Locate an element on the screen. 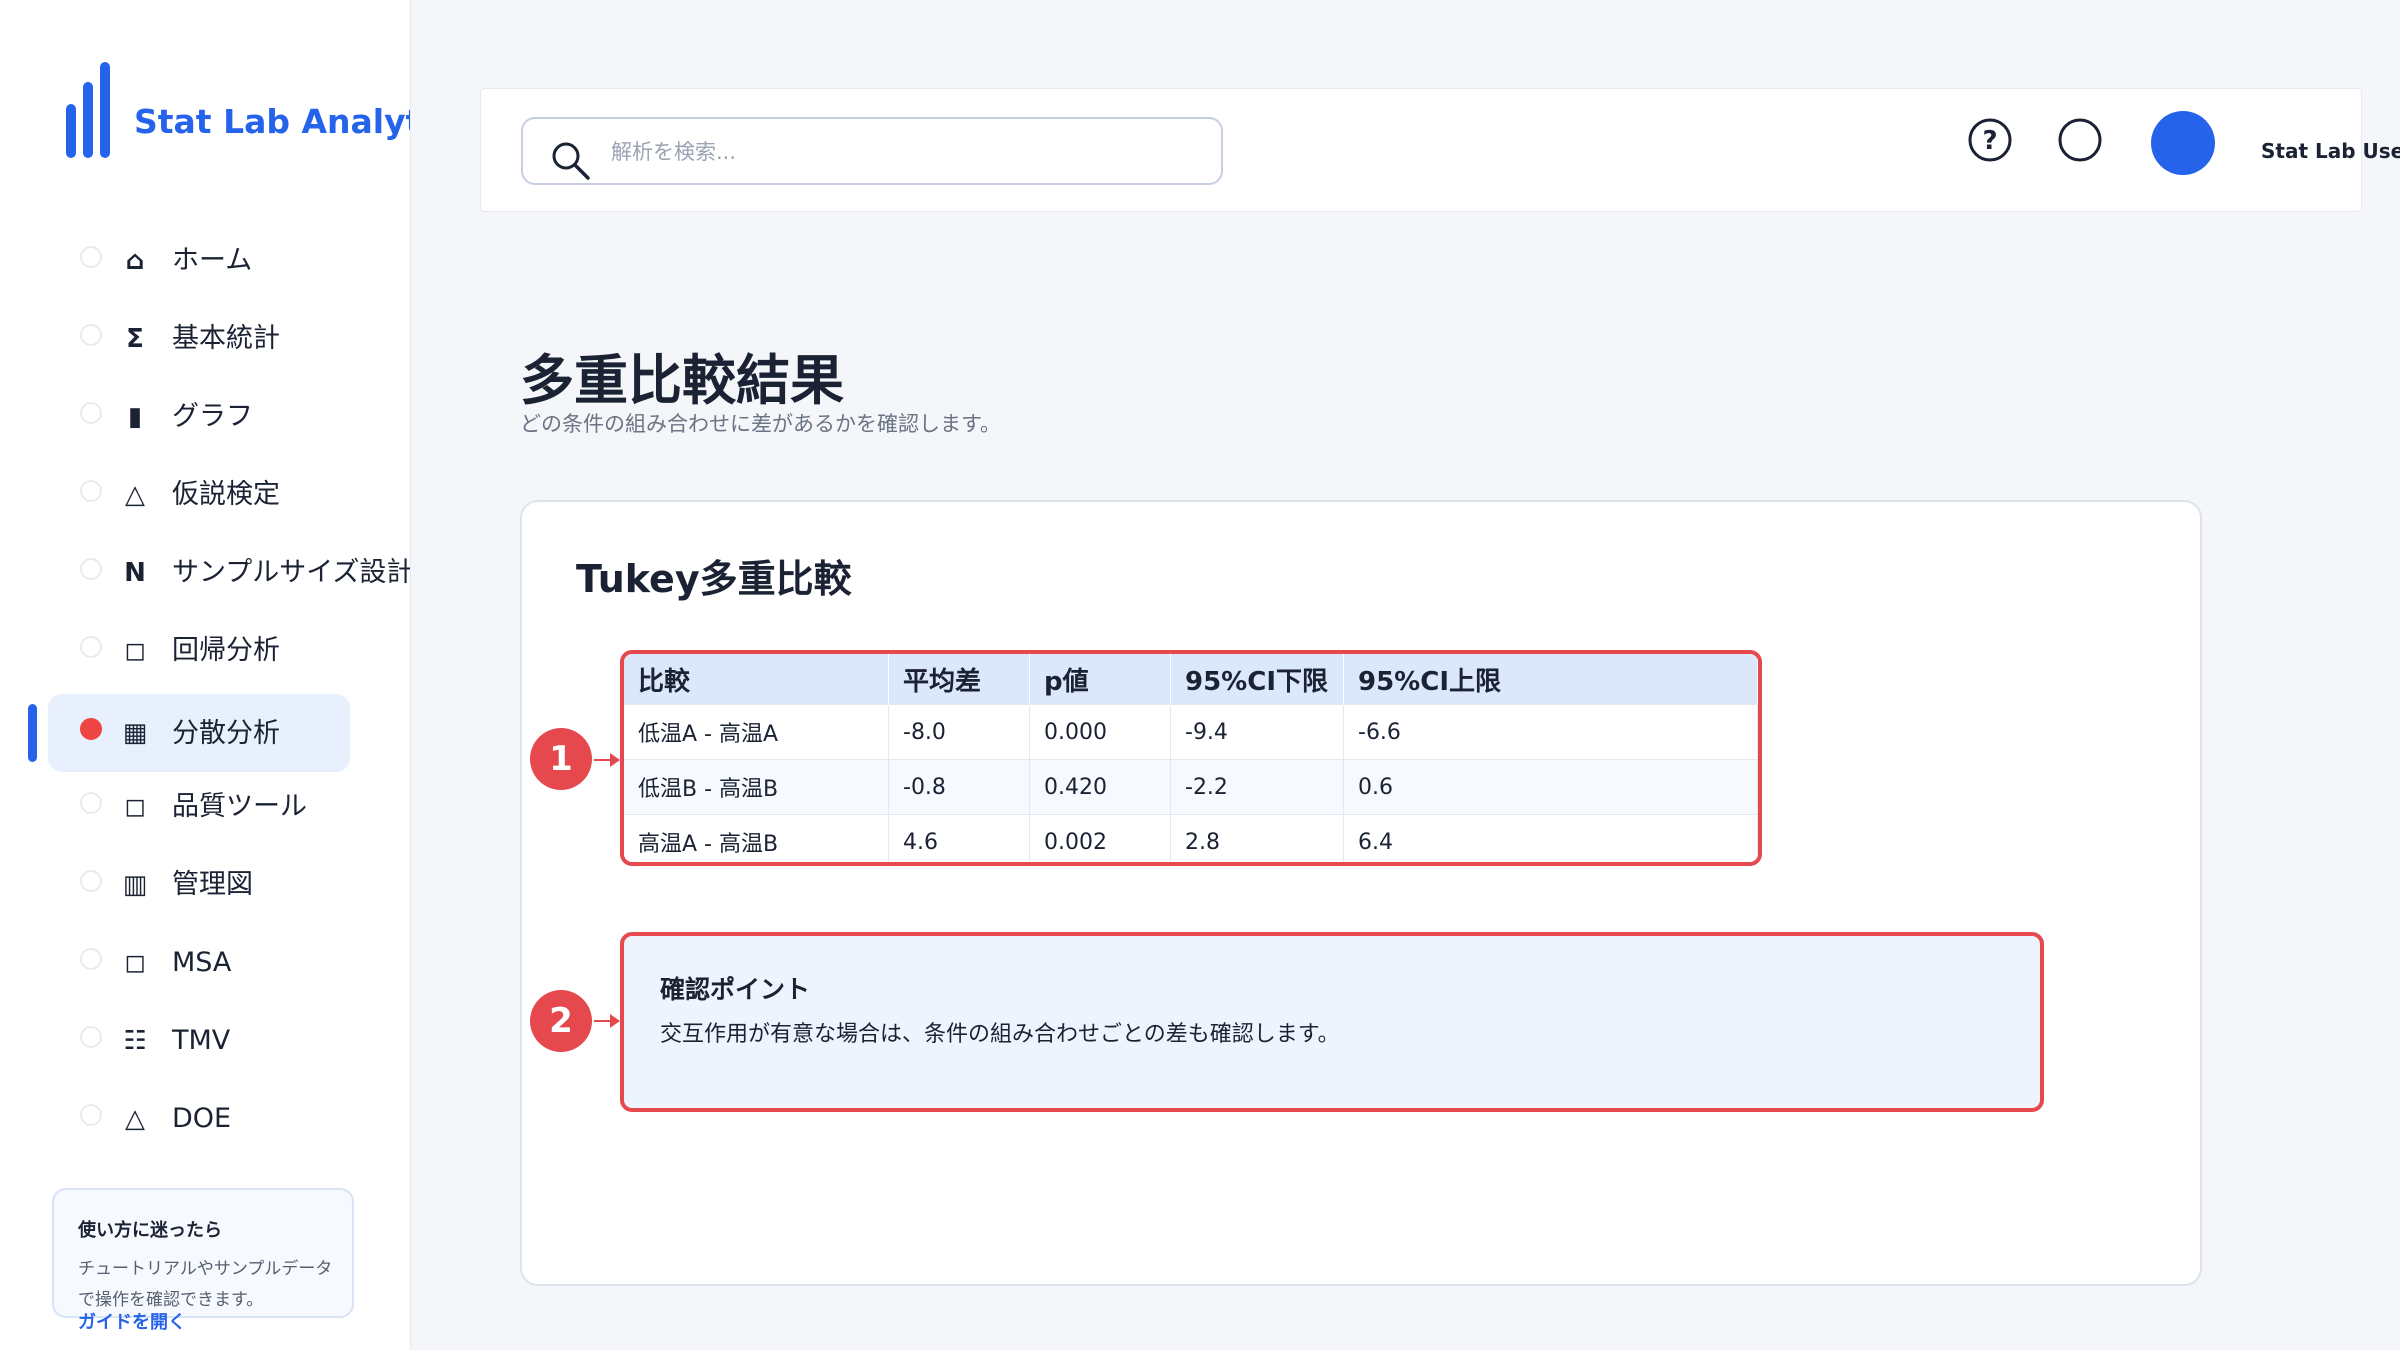 The height and width of the screenshot is (1350, 2400). active-item-indicator is located at coordinates (32, 733).